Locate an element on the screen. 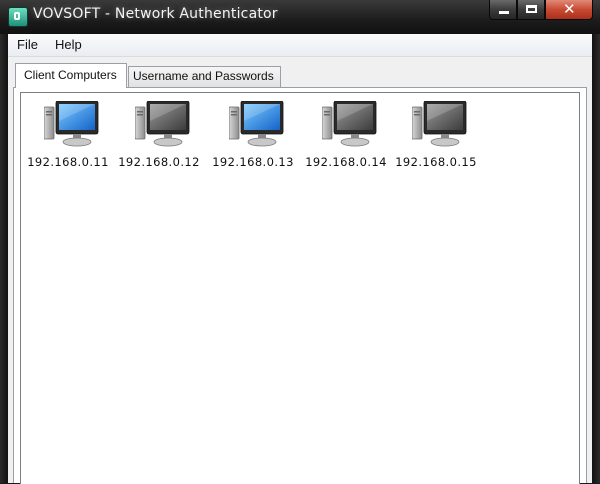  minimize-button is located at coordinates (503, 10).